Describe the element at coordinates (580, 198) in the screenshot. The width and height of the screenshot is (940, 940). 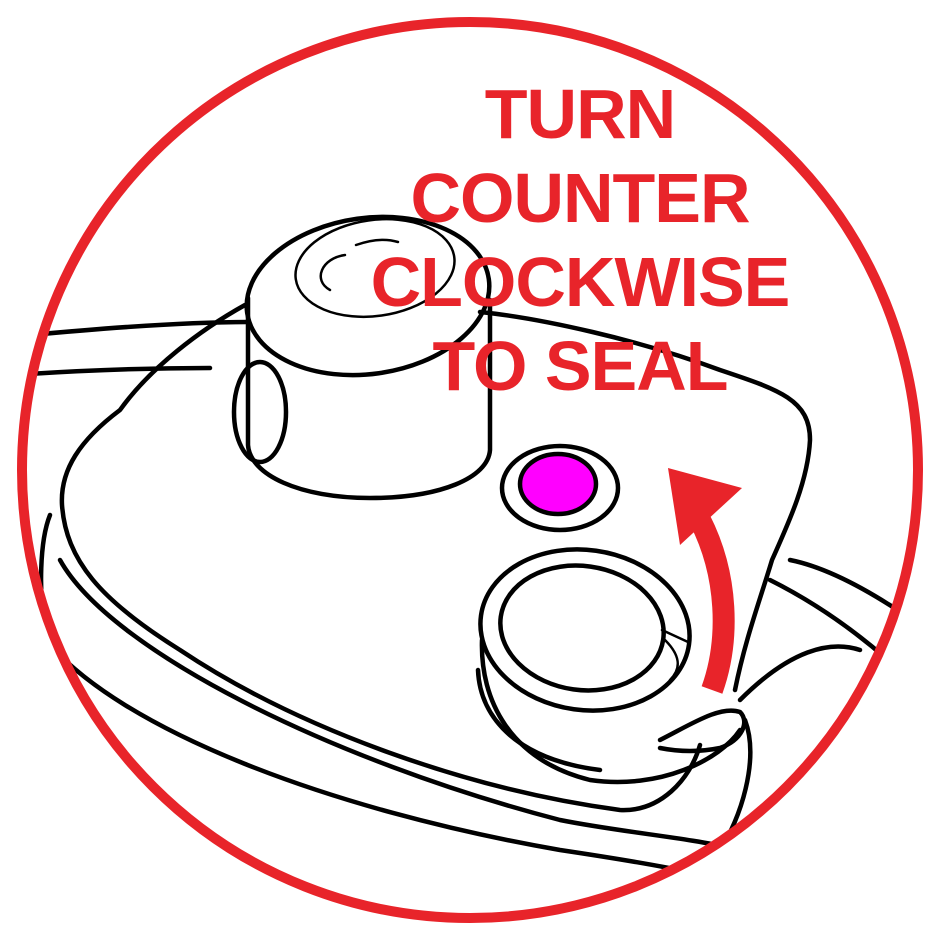
I see `instruction-line-2: COUNTER` at that location.